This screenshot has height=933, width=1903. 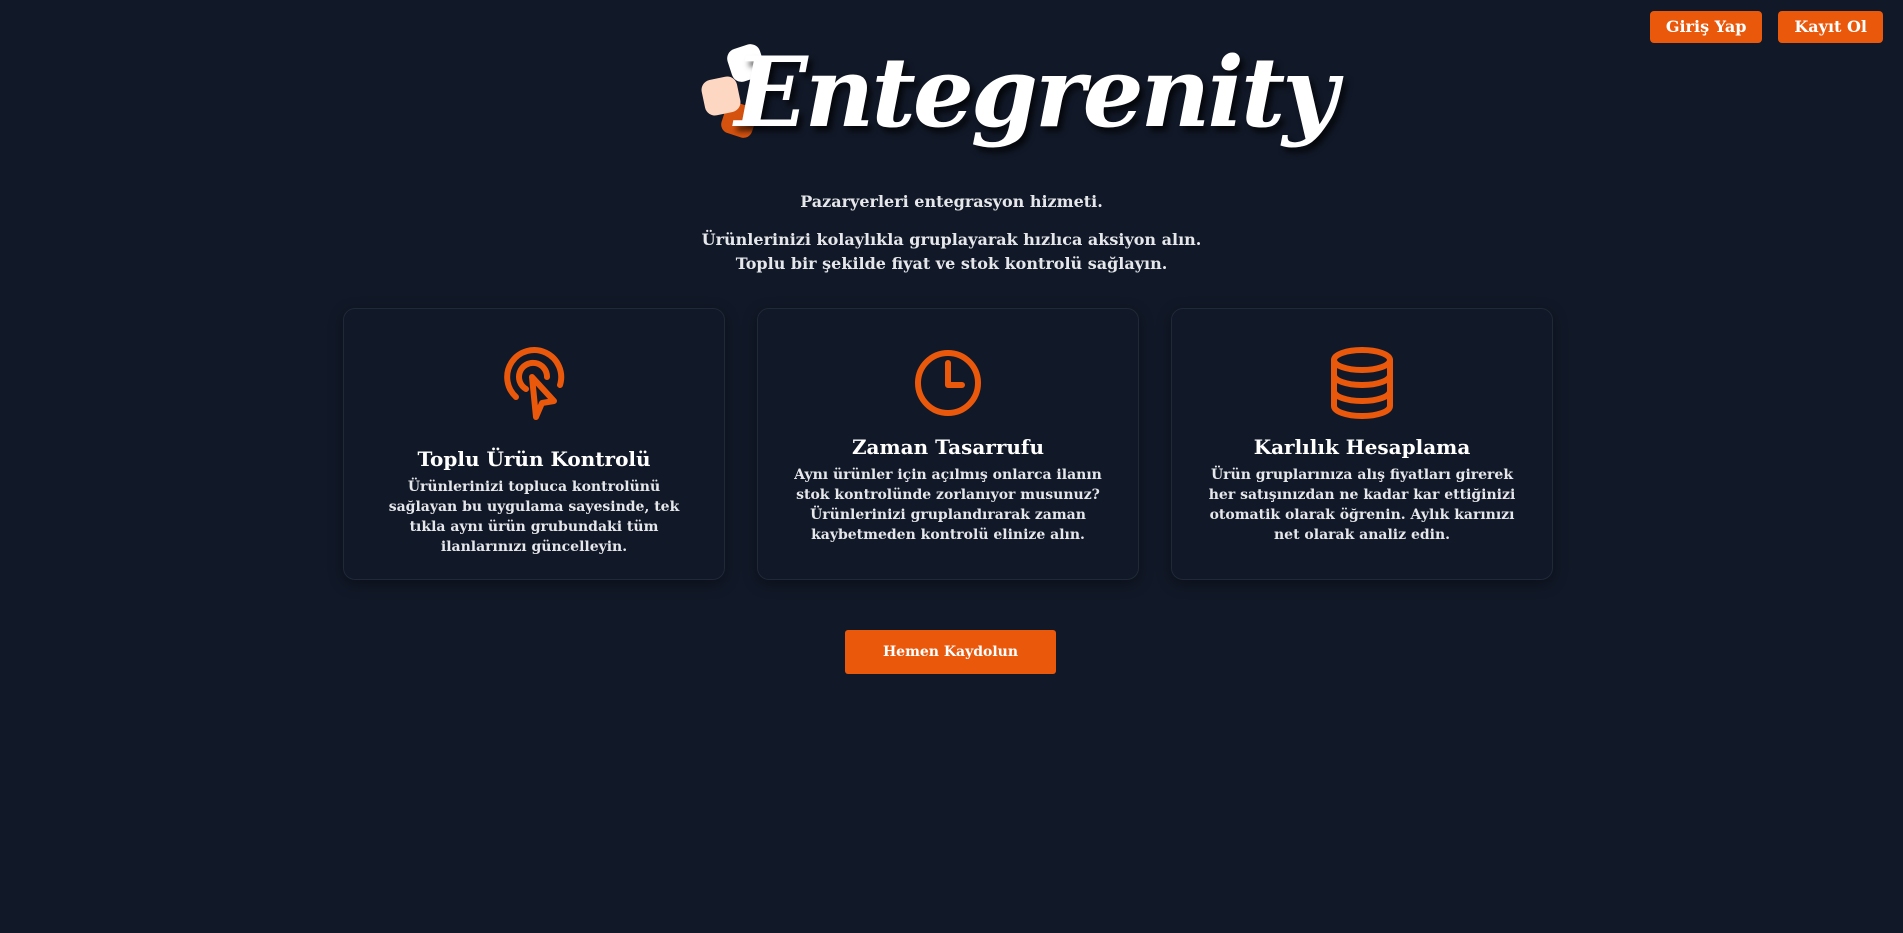 I want to click on top-nav: Giriş Yap Kayıt Ol, so click(x=1766, y=27).